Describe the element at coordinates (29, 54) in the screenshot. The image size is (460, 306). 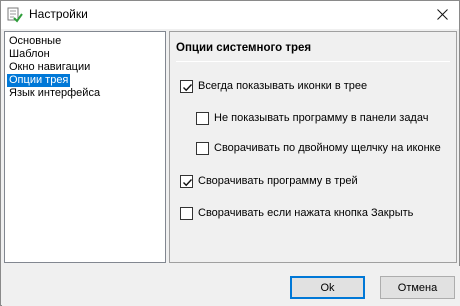
I see `nav-item-template: Шаблон` at that location.